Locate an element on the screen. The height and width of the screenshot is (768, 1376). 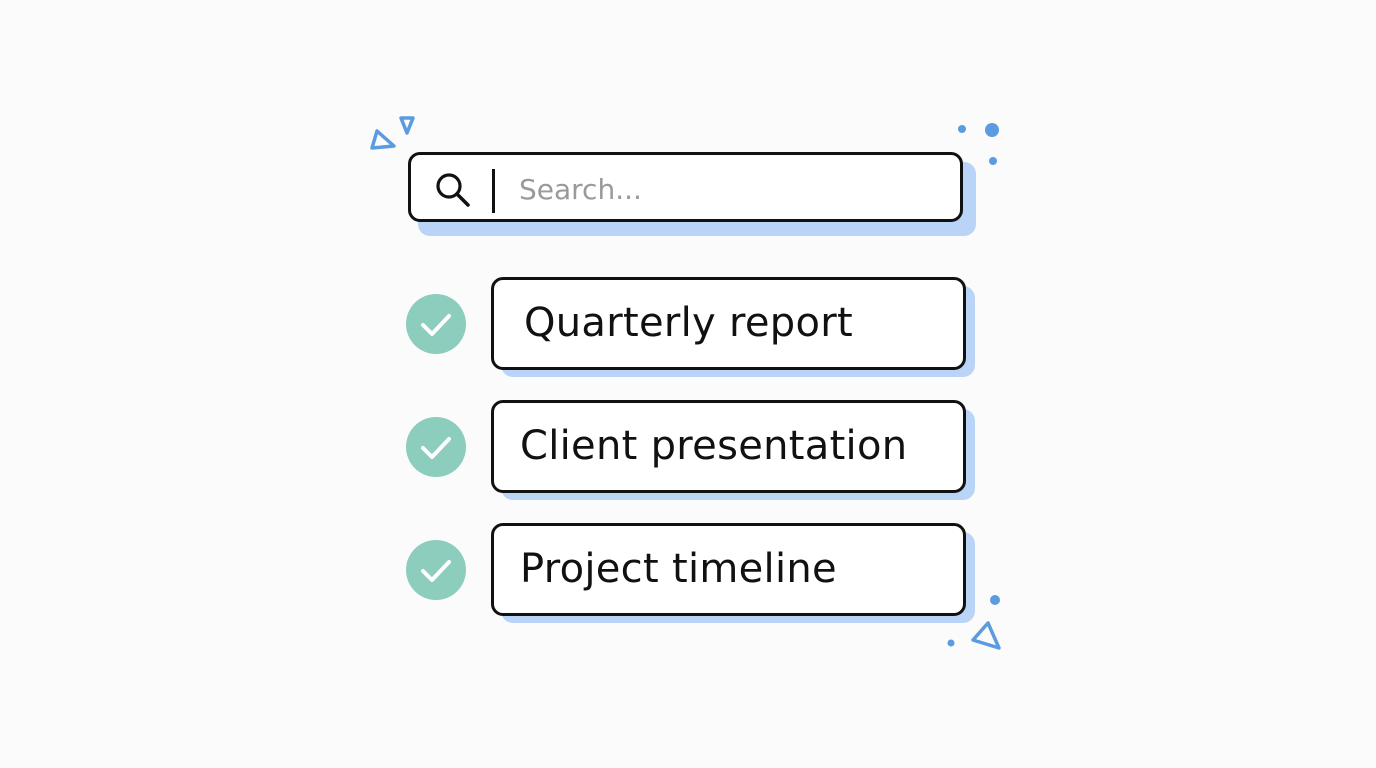
task-card: Quarterly report is located at coordinates (728, 323).